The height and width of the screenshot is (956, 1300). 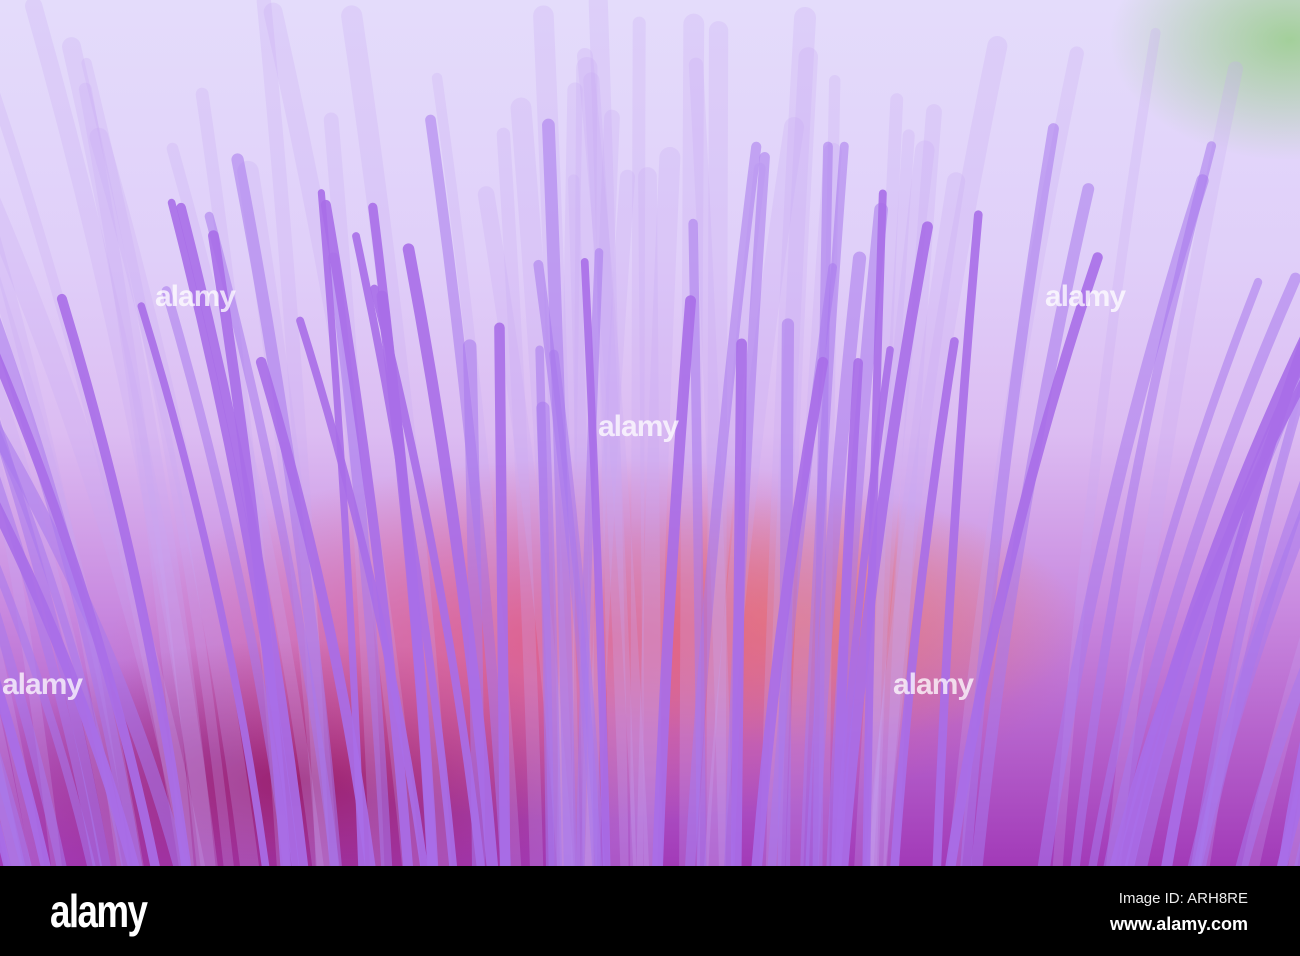 What do you see at coordinates (99, 911) in the screenshot?
I see `alamy-logo: alamy` at bounding box center [99, 911].